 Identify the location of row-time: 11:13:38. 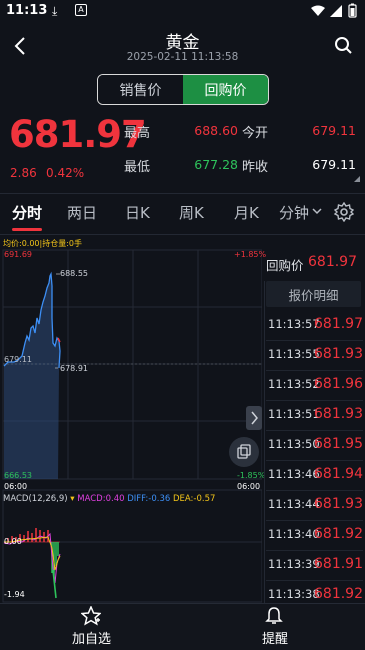
(294, 594).